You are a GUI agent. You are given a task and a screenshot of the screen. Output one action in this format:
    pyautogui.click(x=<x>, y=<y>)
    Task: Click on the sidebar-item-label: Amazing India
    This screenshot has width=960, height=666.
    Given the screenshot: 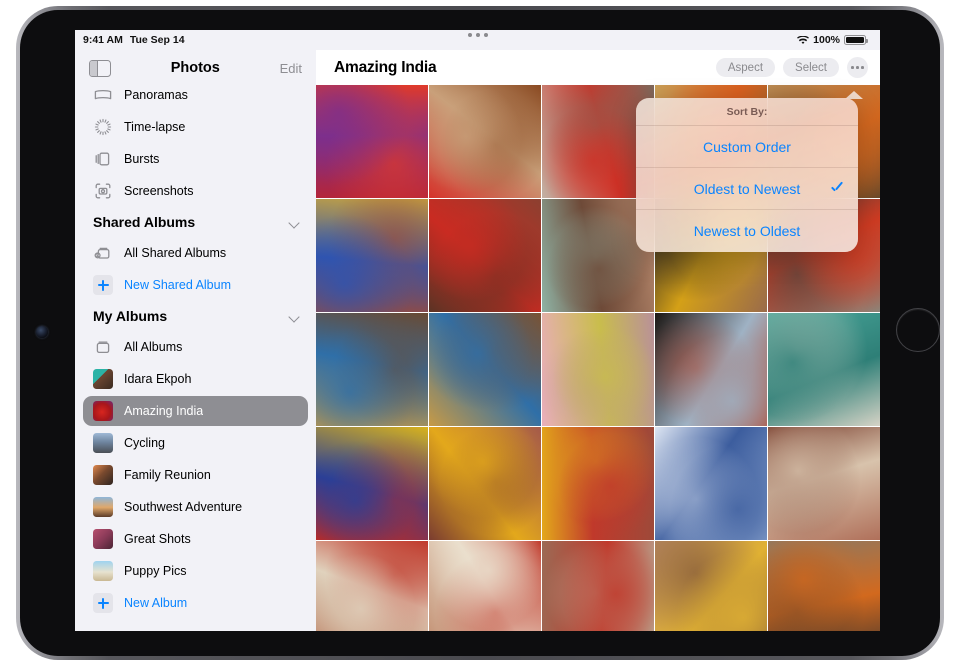 What is the action you would take?
    pyautogui.click(x=164, y=411)
    